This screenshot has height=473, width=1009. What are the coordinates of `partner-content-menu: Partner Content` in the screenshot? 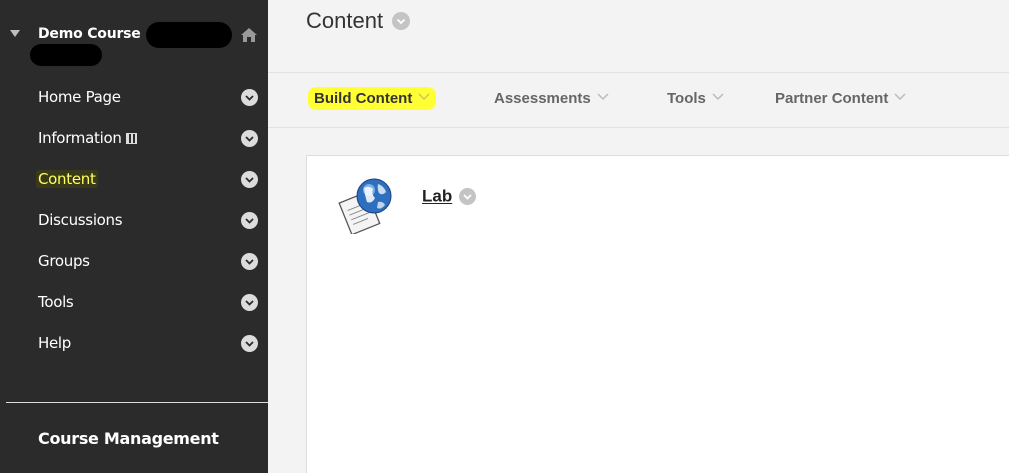 It's located at (840, 98).